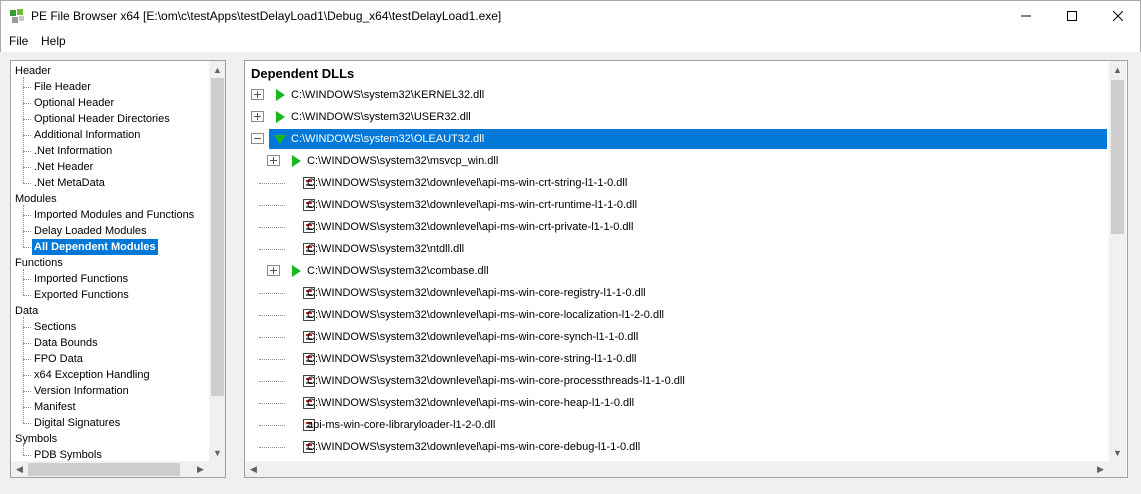 The image size is (1141, 494). I want to click on dll-horizontal-scrollbar, so click(677, 469).